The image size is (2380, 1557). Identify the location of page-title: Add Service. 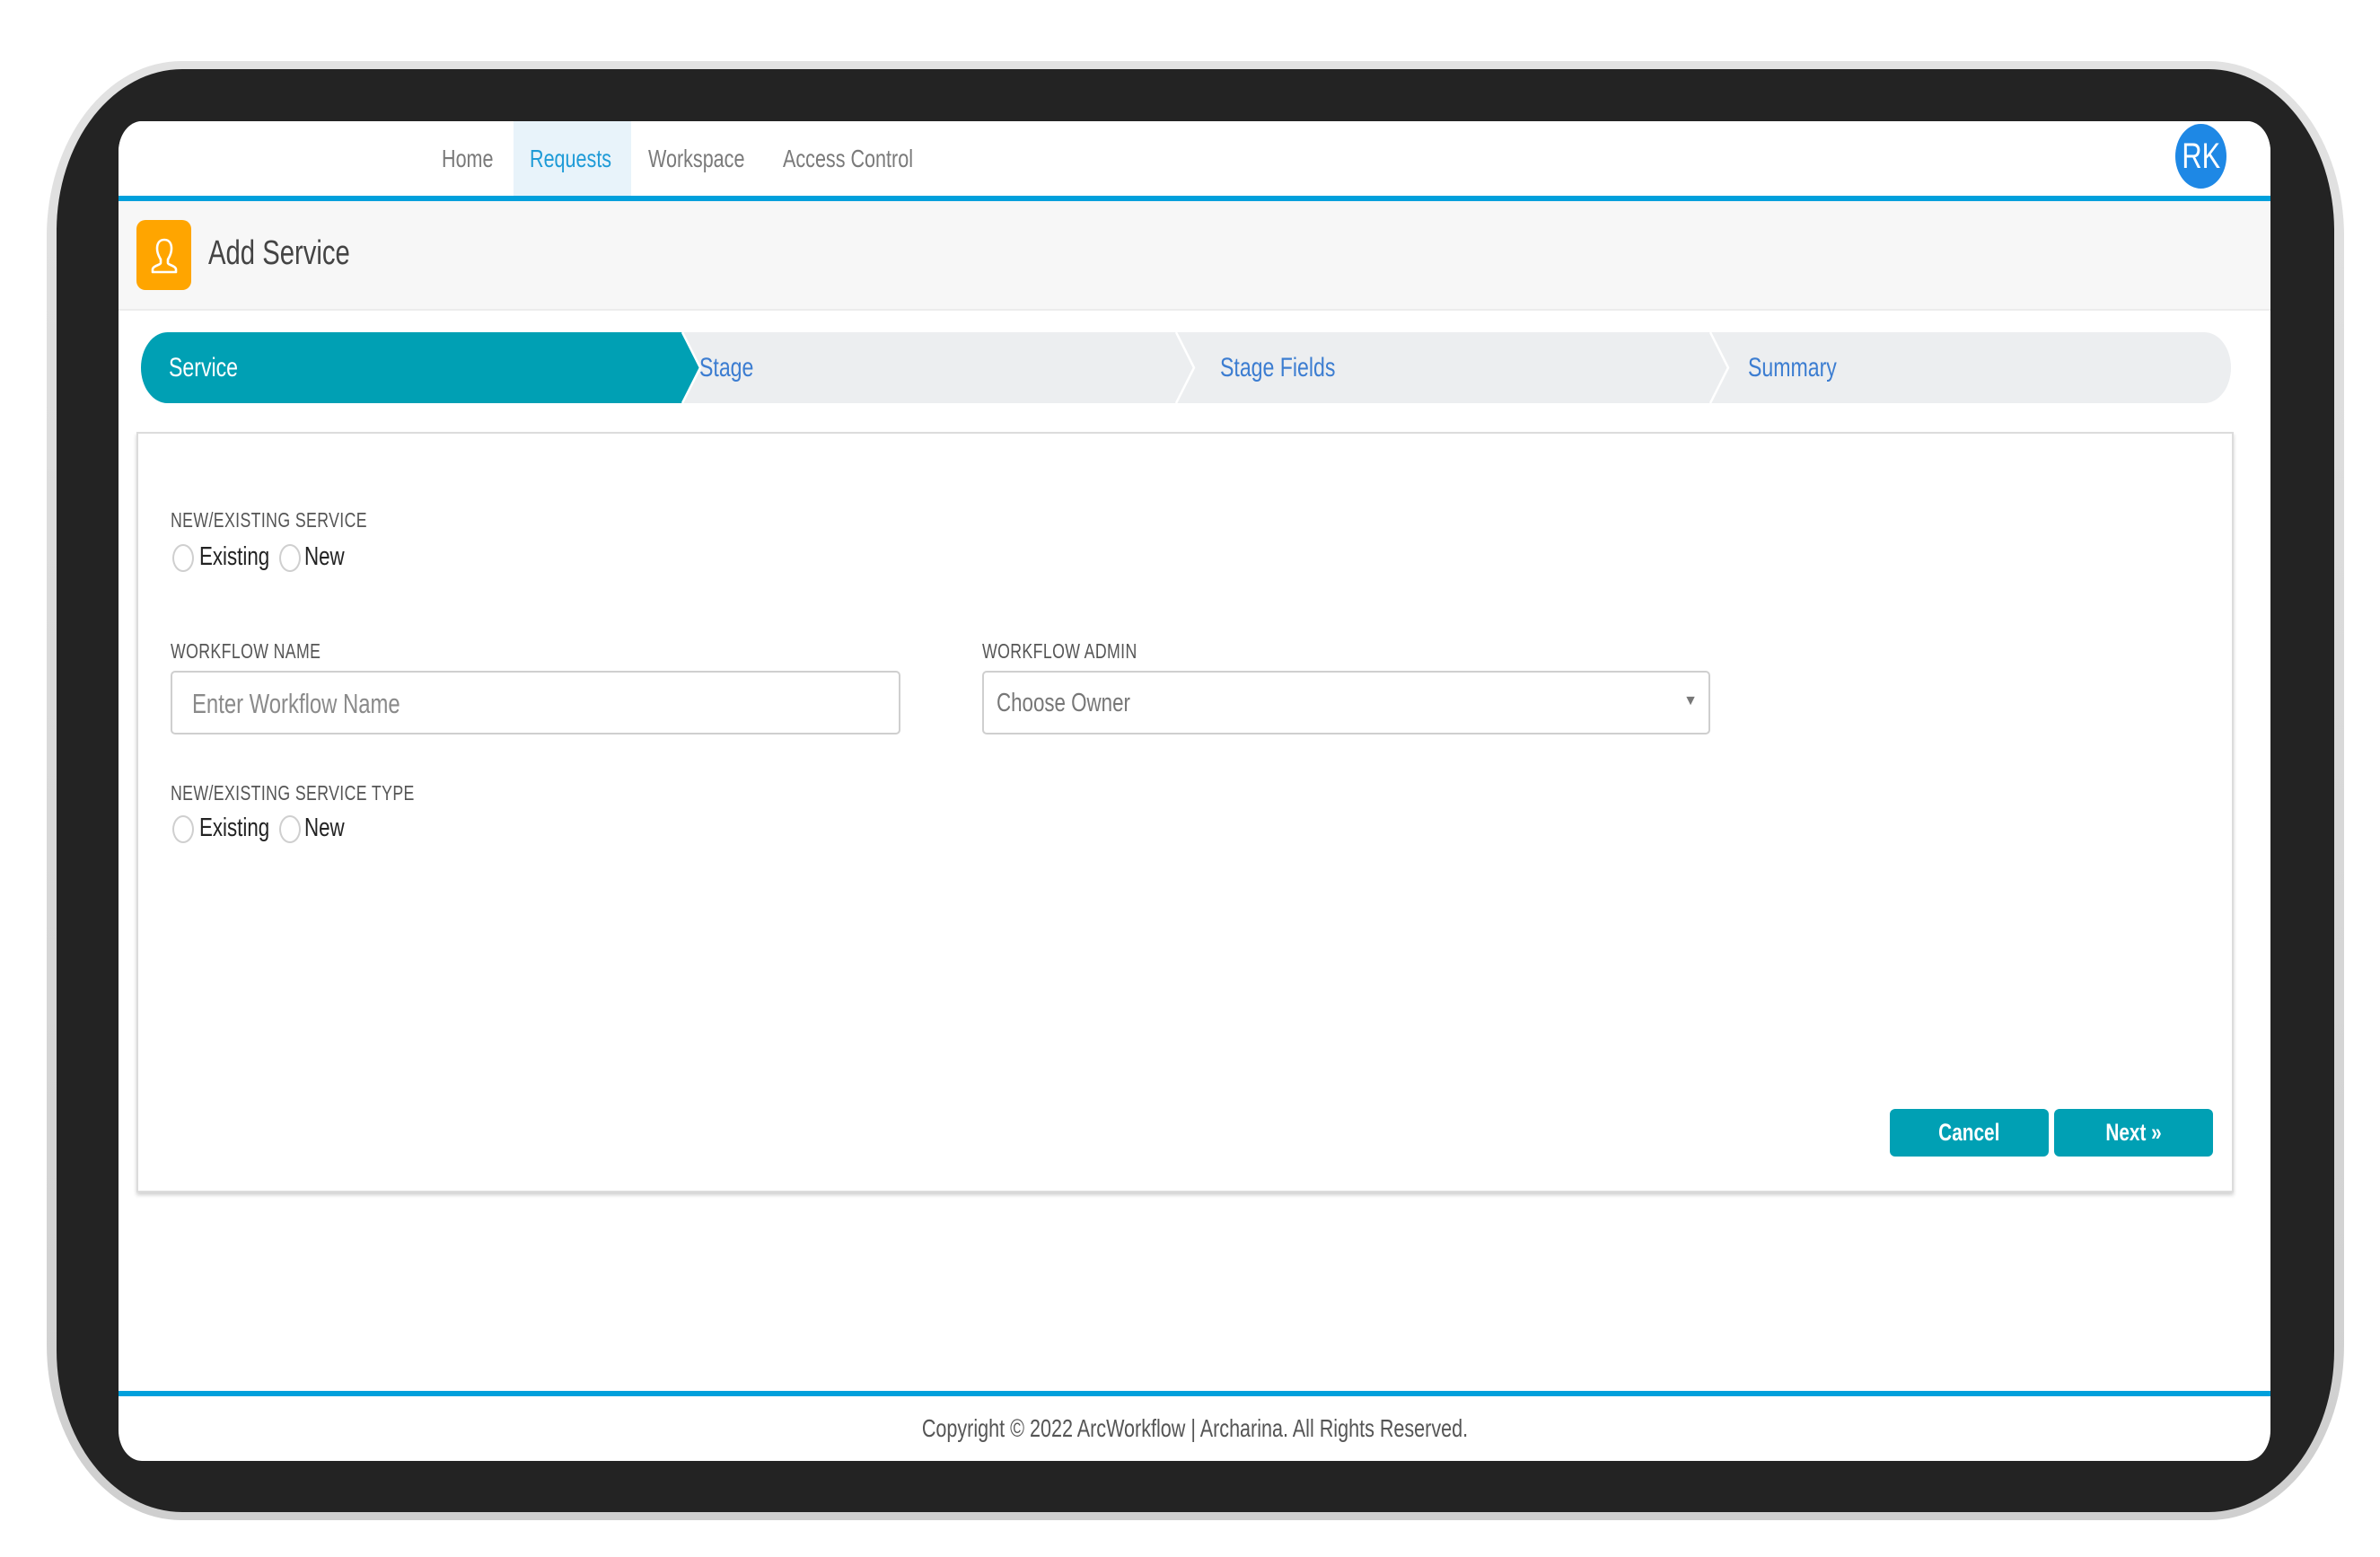
(300, 253).